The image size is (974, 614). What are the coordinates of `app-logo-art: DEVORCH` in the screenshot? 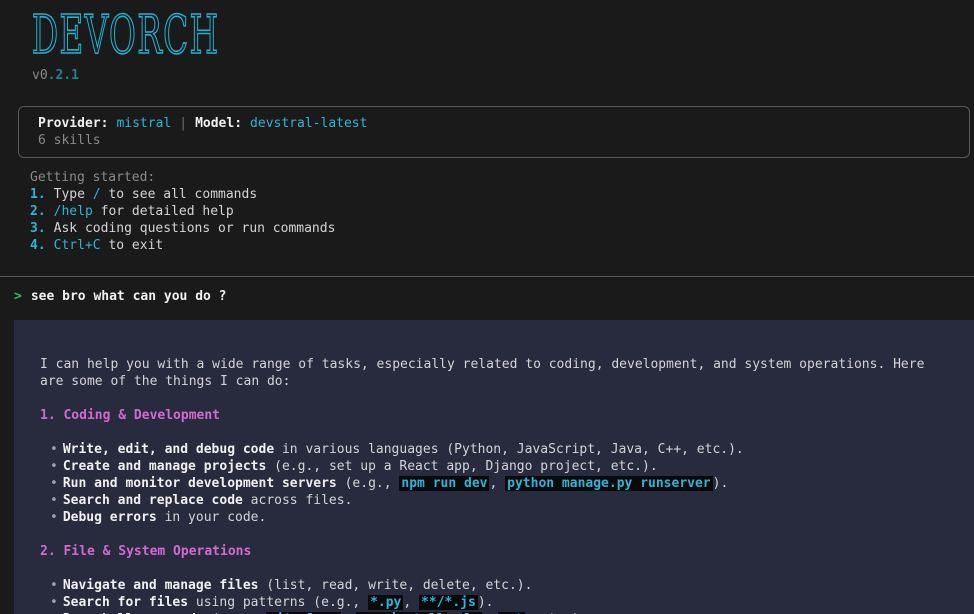 It's located at (125, 35).